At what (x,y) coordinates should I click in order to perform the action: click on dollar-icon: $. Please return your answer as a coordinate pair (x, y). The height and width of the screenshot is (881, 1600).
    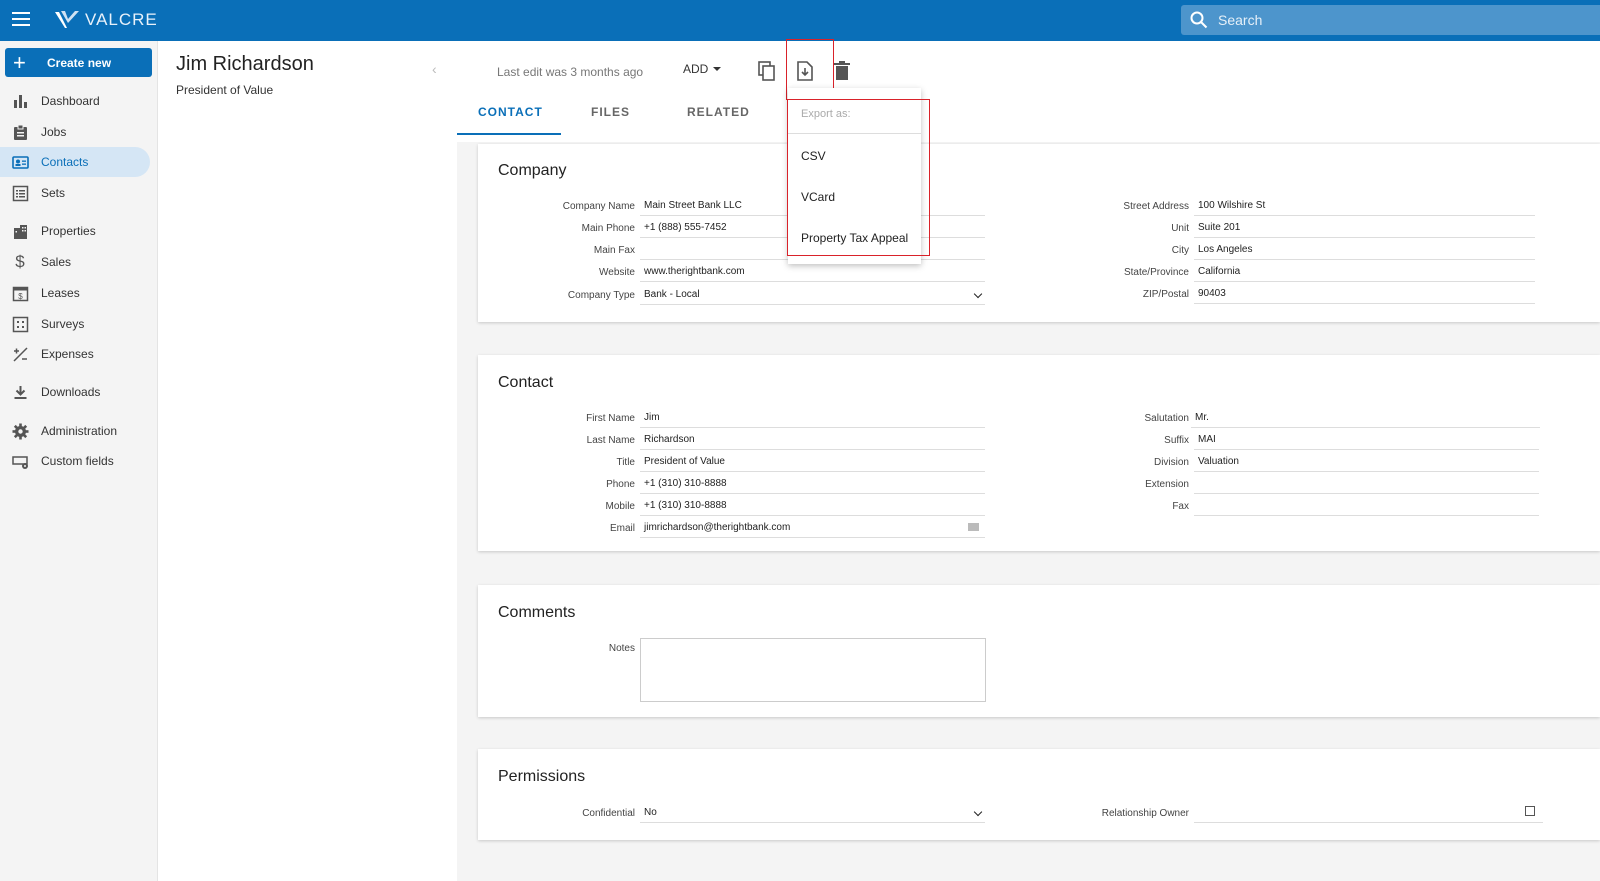
    Looking at the image, I should click on (20, 261).